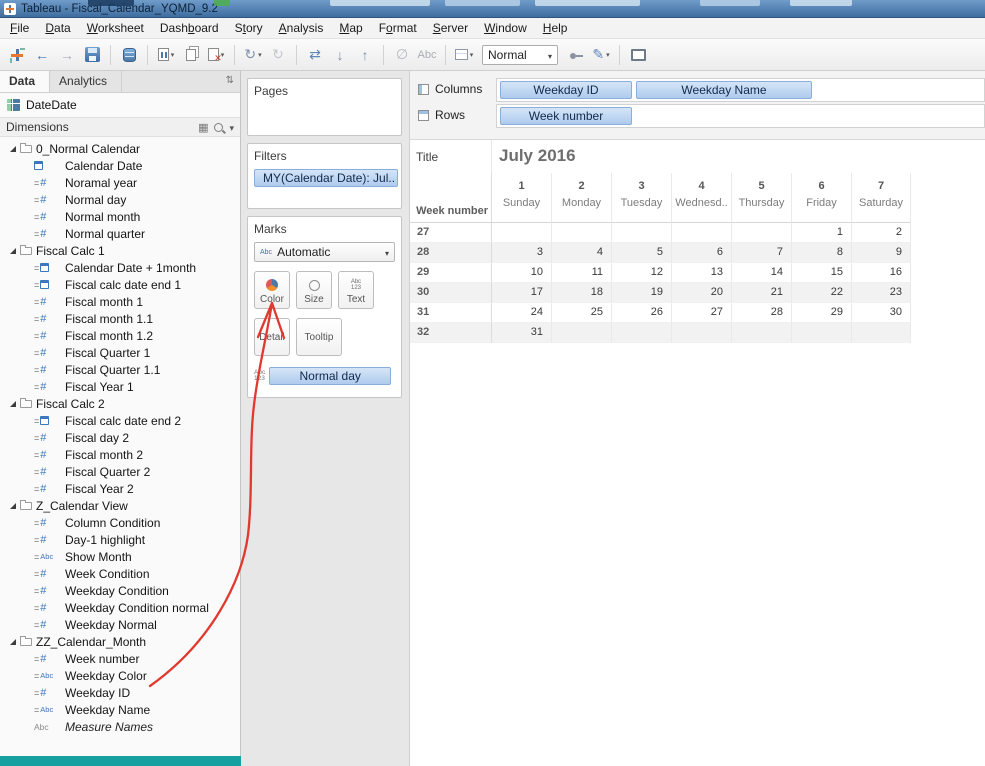 Image resolution: width=985 pixels, height=766 pixels. Describe the element at coordinates (450, 198) in the screenshot. I see `row-header-label: Week number` at that location.